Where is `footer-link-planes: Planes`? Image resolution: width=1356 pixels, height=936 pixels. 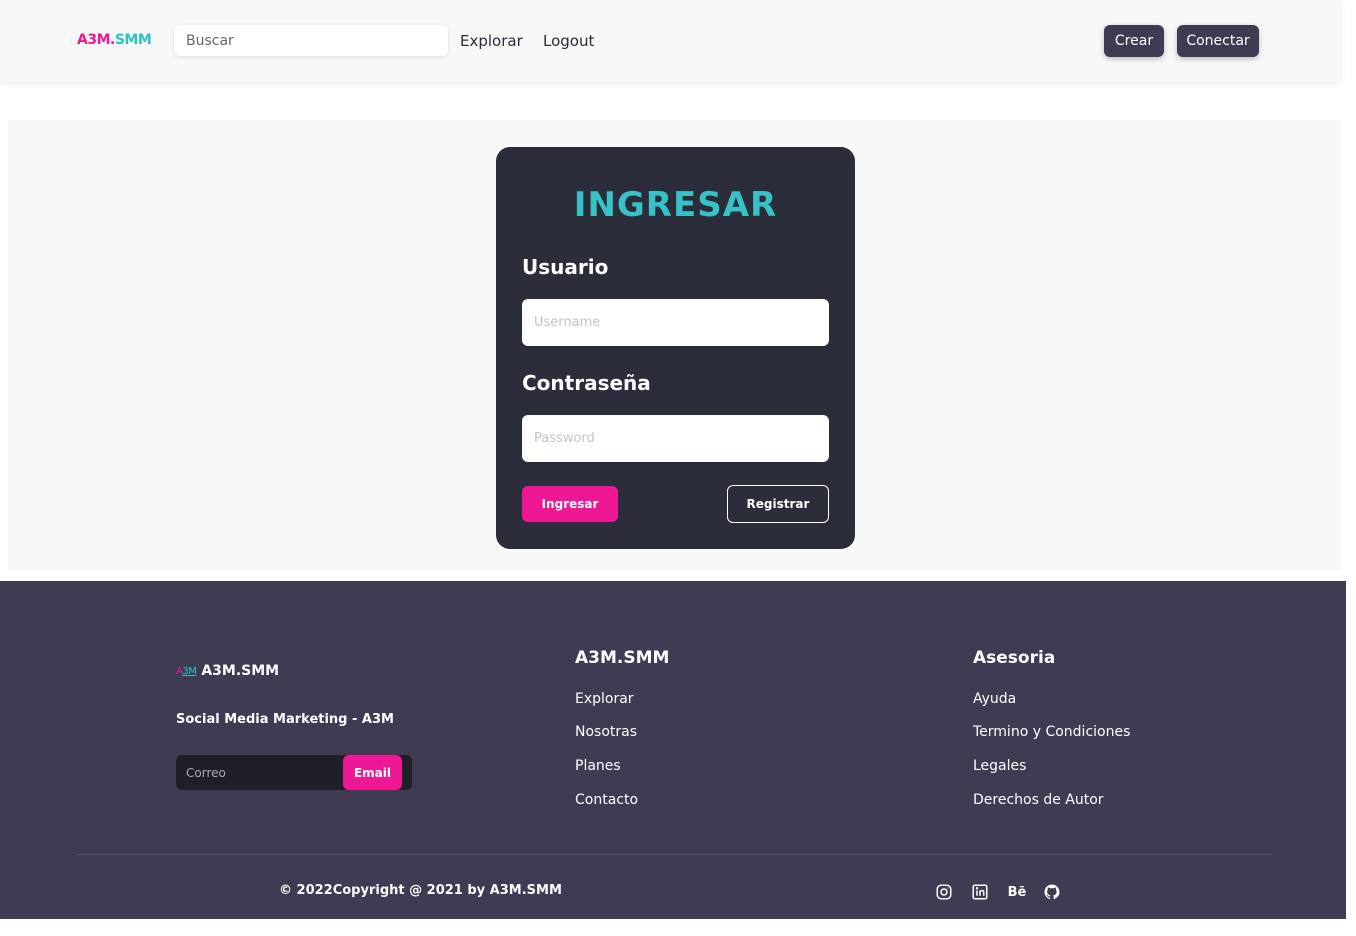
footer-link-planes: Planes is located at coordinates (598, 766).